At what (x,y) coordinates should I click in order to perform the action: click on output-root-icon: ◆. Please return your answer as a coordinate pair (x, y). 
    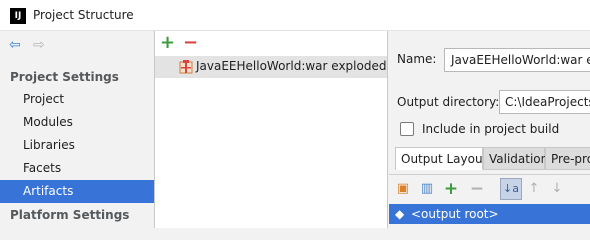
    Looking at the image, I should click on (400, 214).